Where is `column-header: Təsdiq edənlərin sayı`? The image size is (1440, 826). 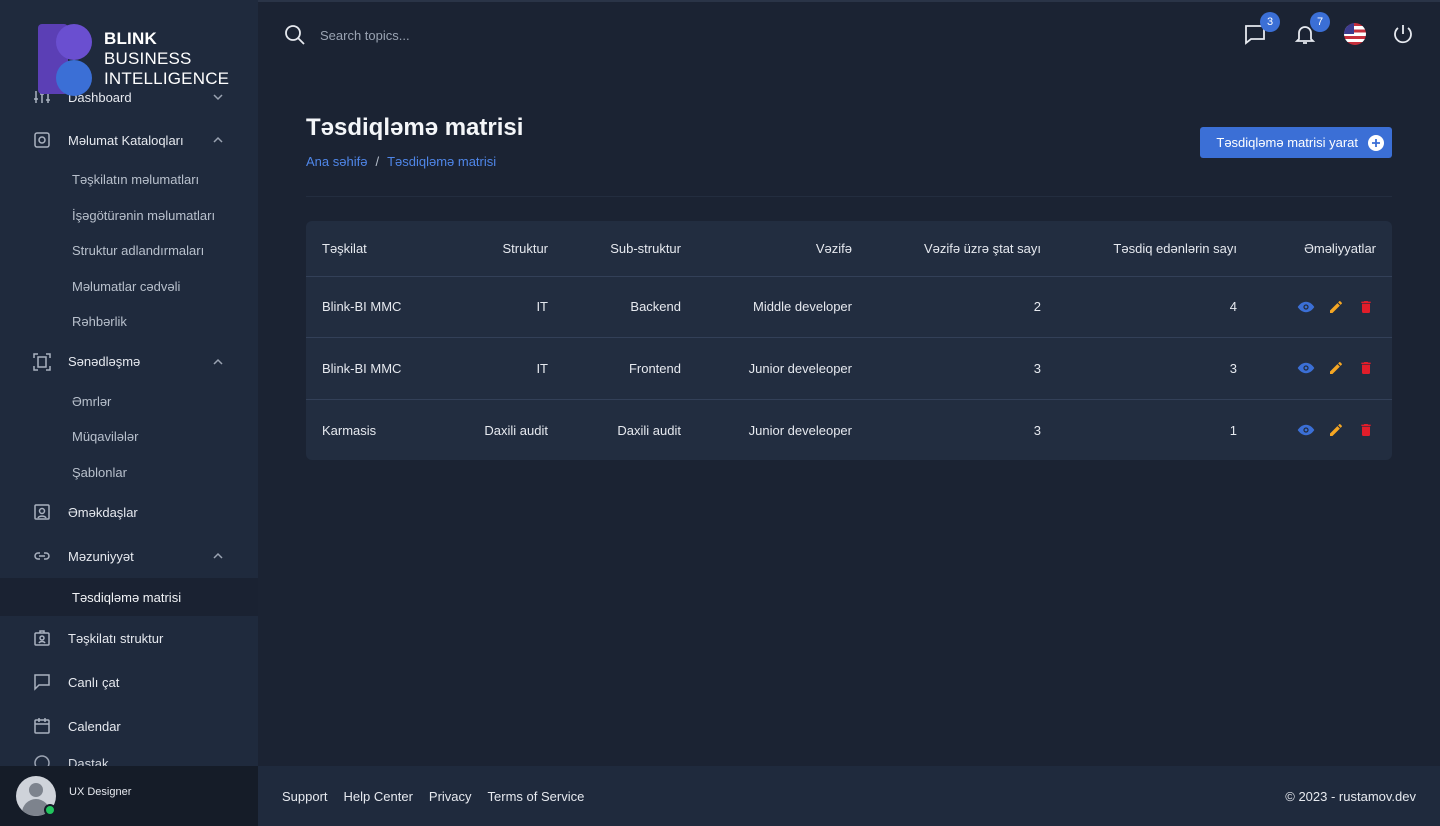
column-header: Təsdiq edənlərin sayı is located at coordinates (1155, 249).